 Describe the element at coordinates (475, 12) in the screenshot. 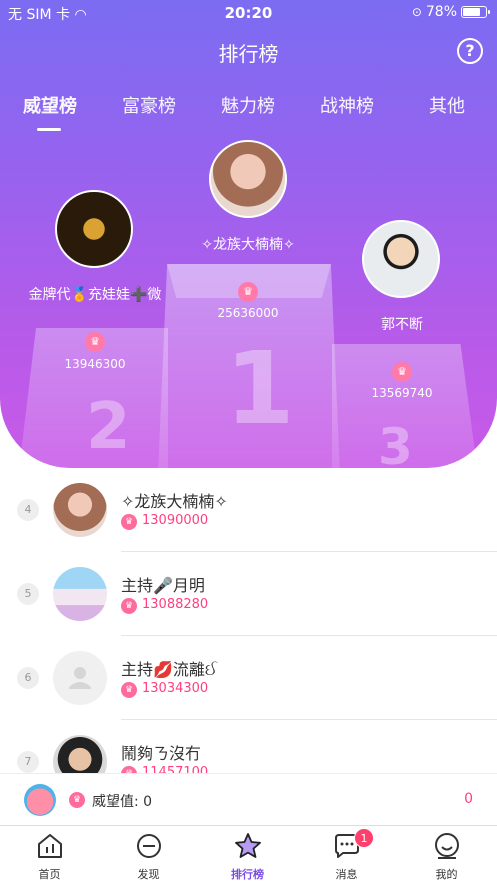

I see `battery-icon` at that location.